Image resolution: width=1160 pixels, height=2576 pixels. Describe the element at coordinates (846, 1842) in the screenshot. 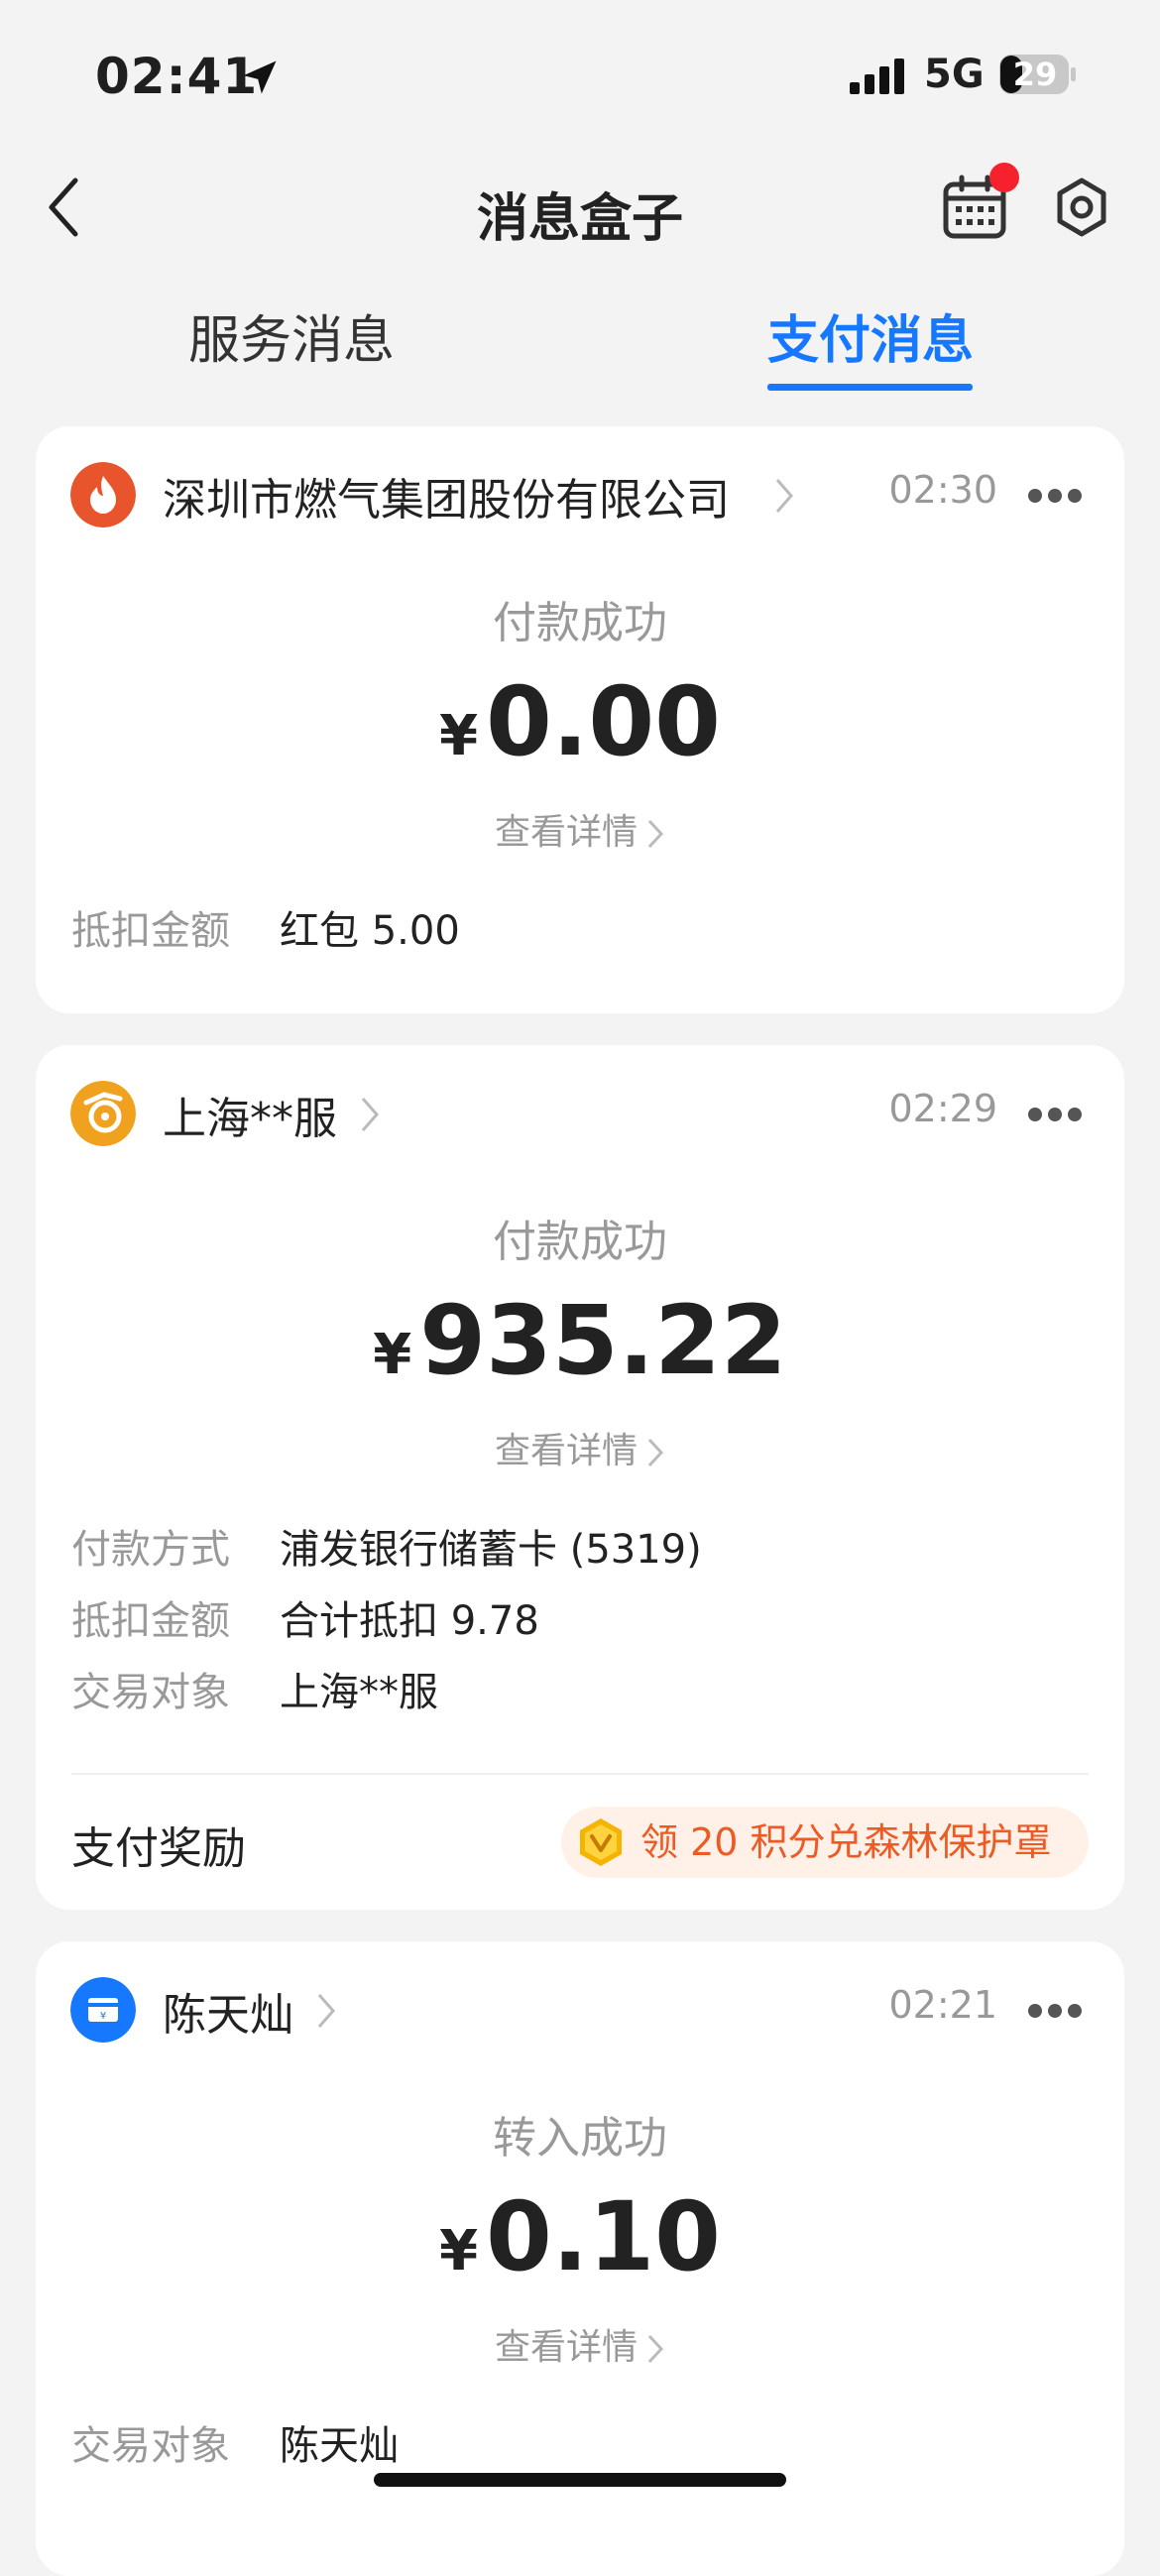

I see `reward-text: 领 20 积分兑森林保护罩` at that location.